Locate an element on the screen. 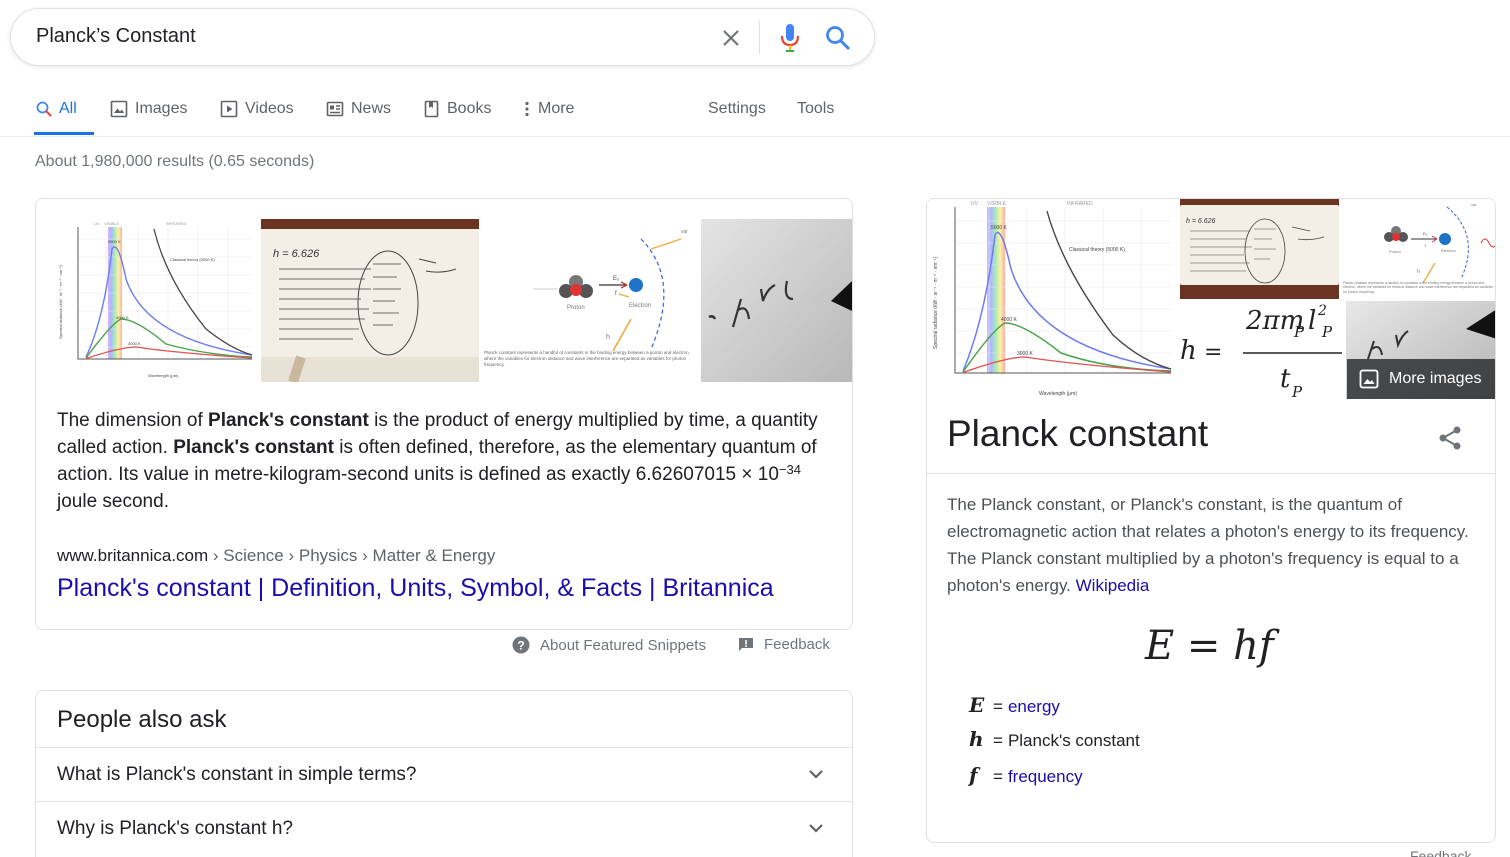 This screenshot has width=1510, height=857. variable-link-frequency: frequency is located at coordinates (1045, 777).